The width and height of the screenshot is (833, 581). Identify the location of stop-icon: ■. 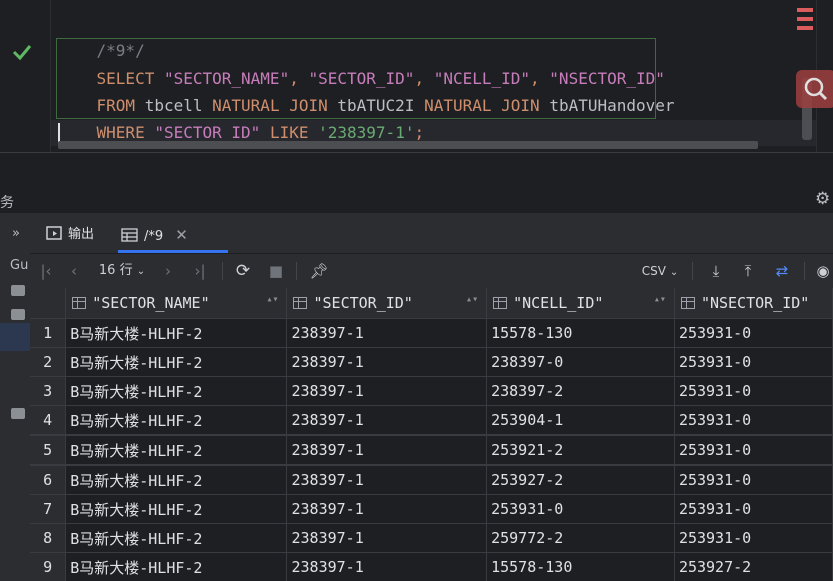
(276, 271).